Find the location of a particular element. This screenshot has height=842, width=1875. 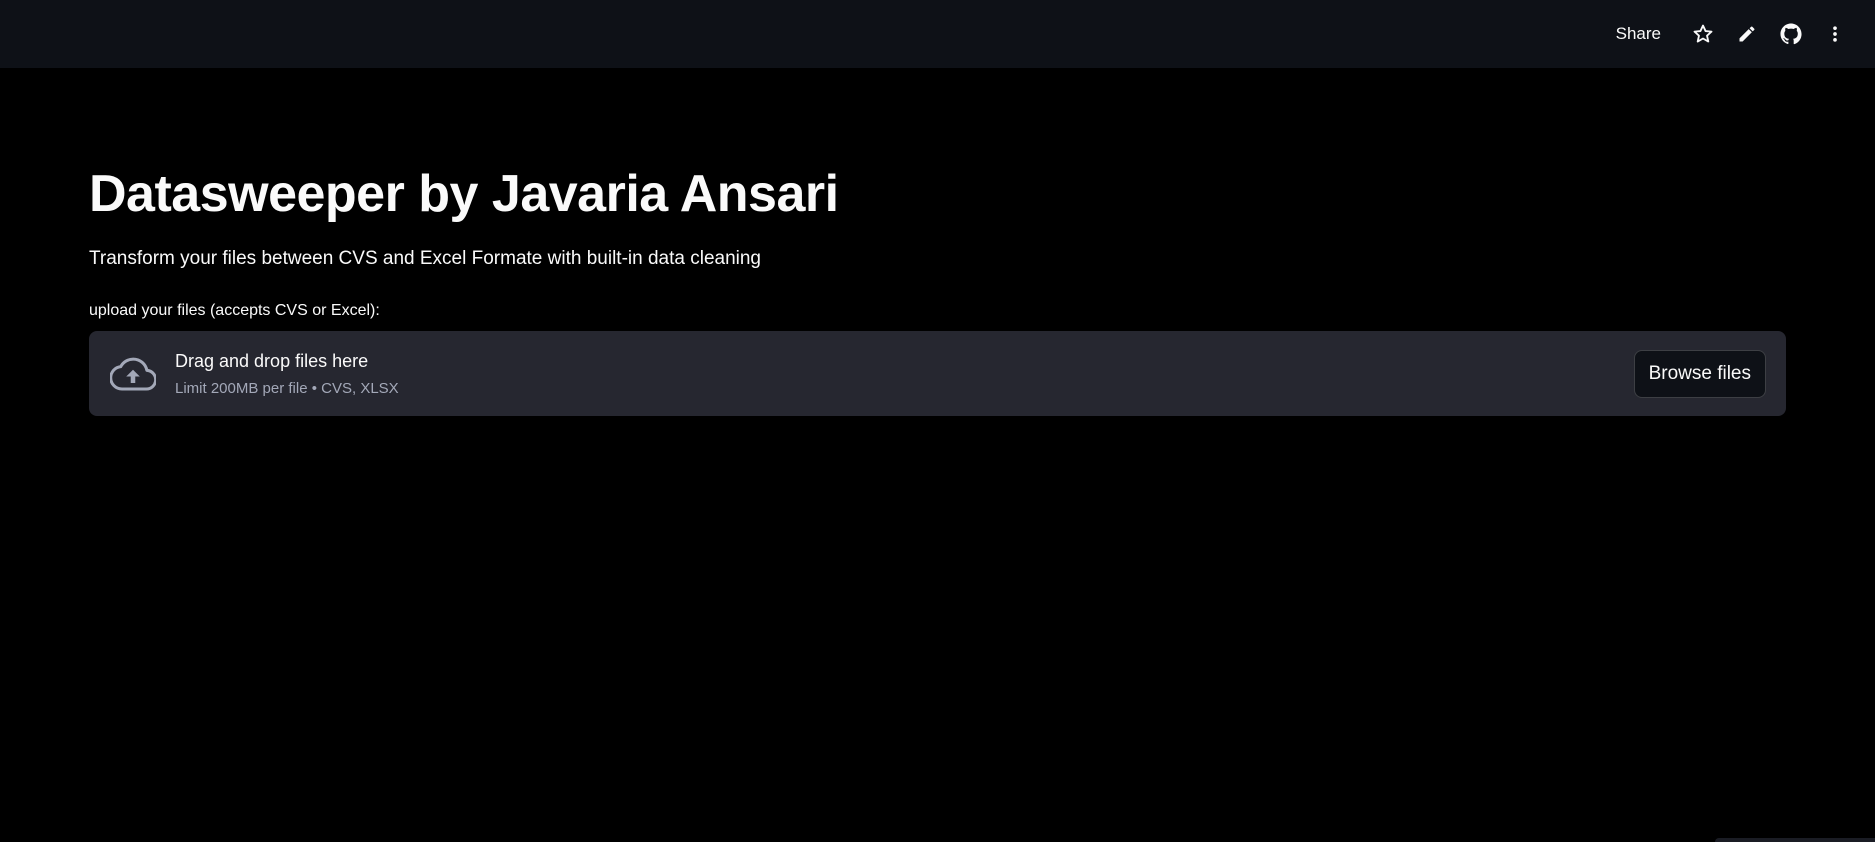

main-menu-button is located at coordinates (1835, 34).